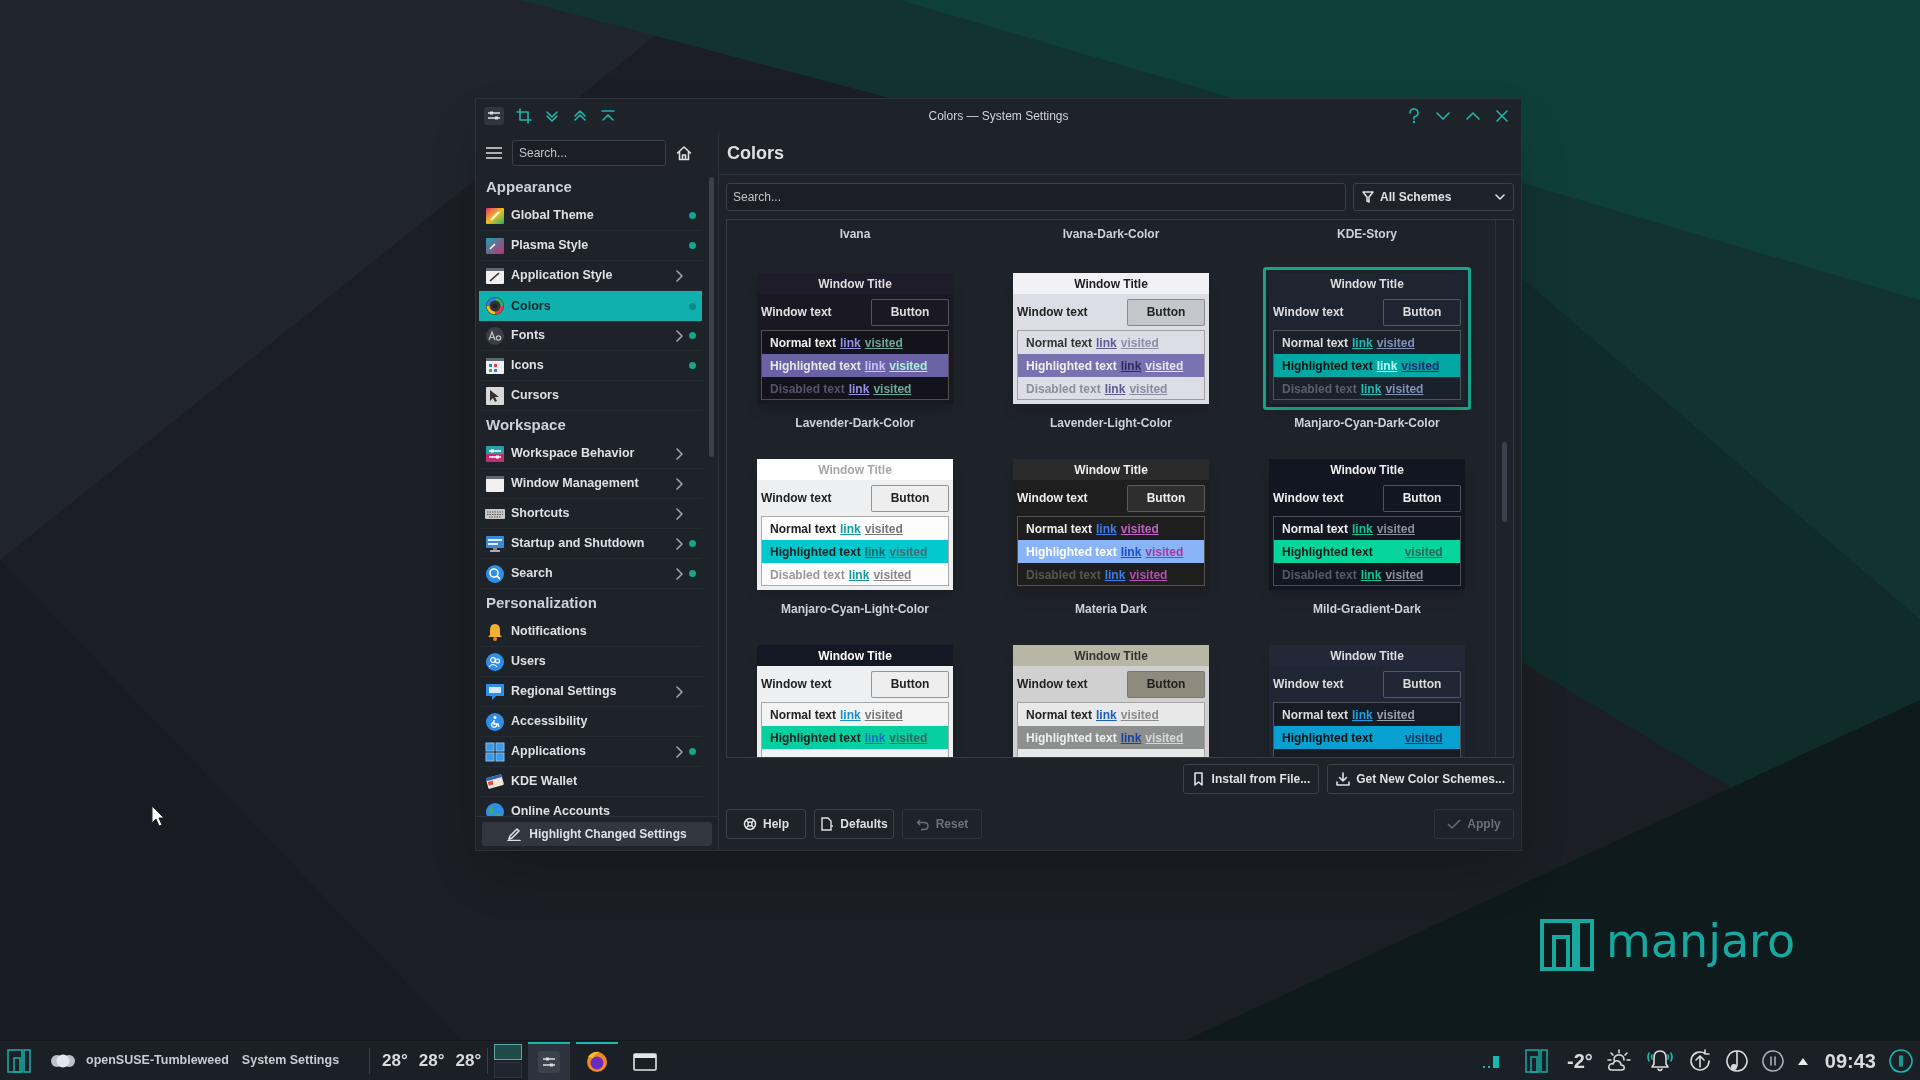 This screenshot has width=1920, height=1080. What do you see at coordinates (549, 1060) in the screenshot?
I see `task-button` at bounding box center [549, 1060].